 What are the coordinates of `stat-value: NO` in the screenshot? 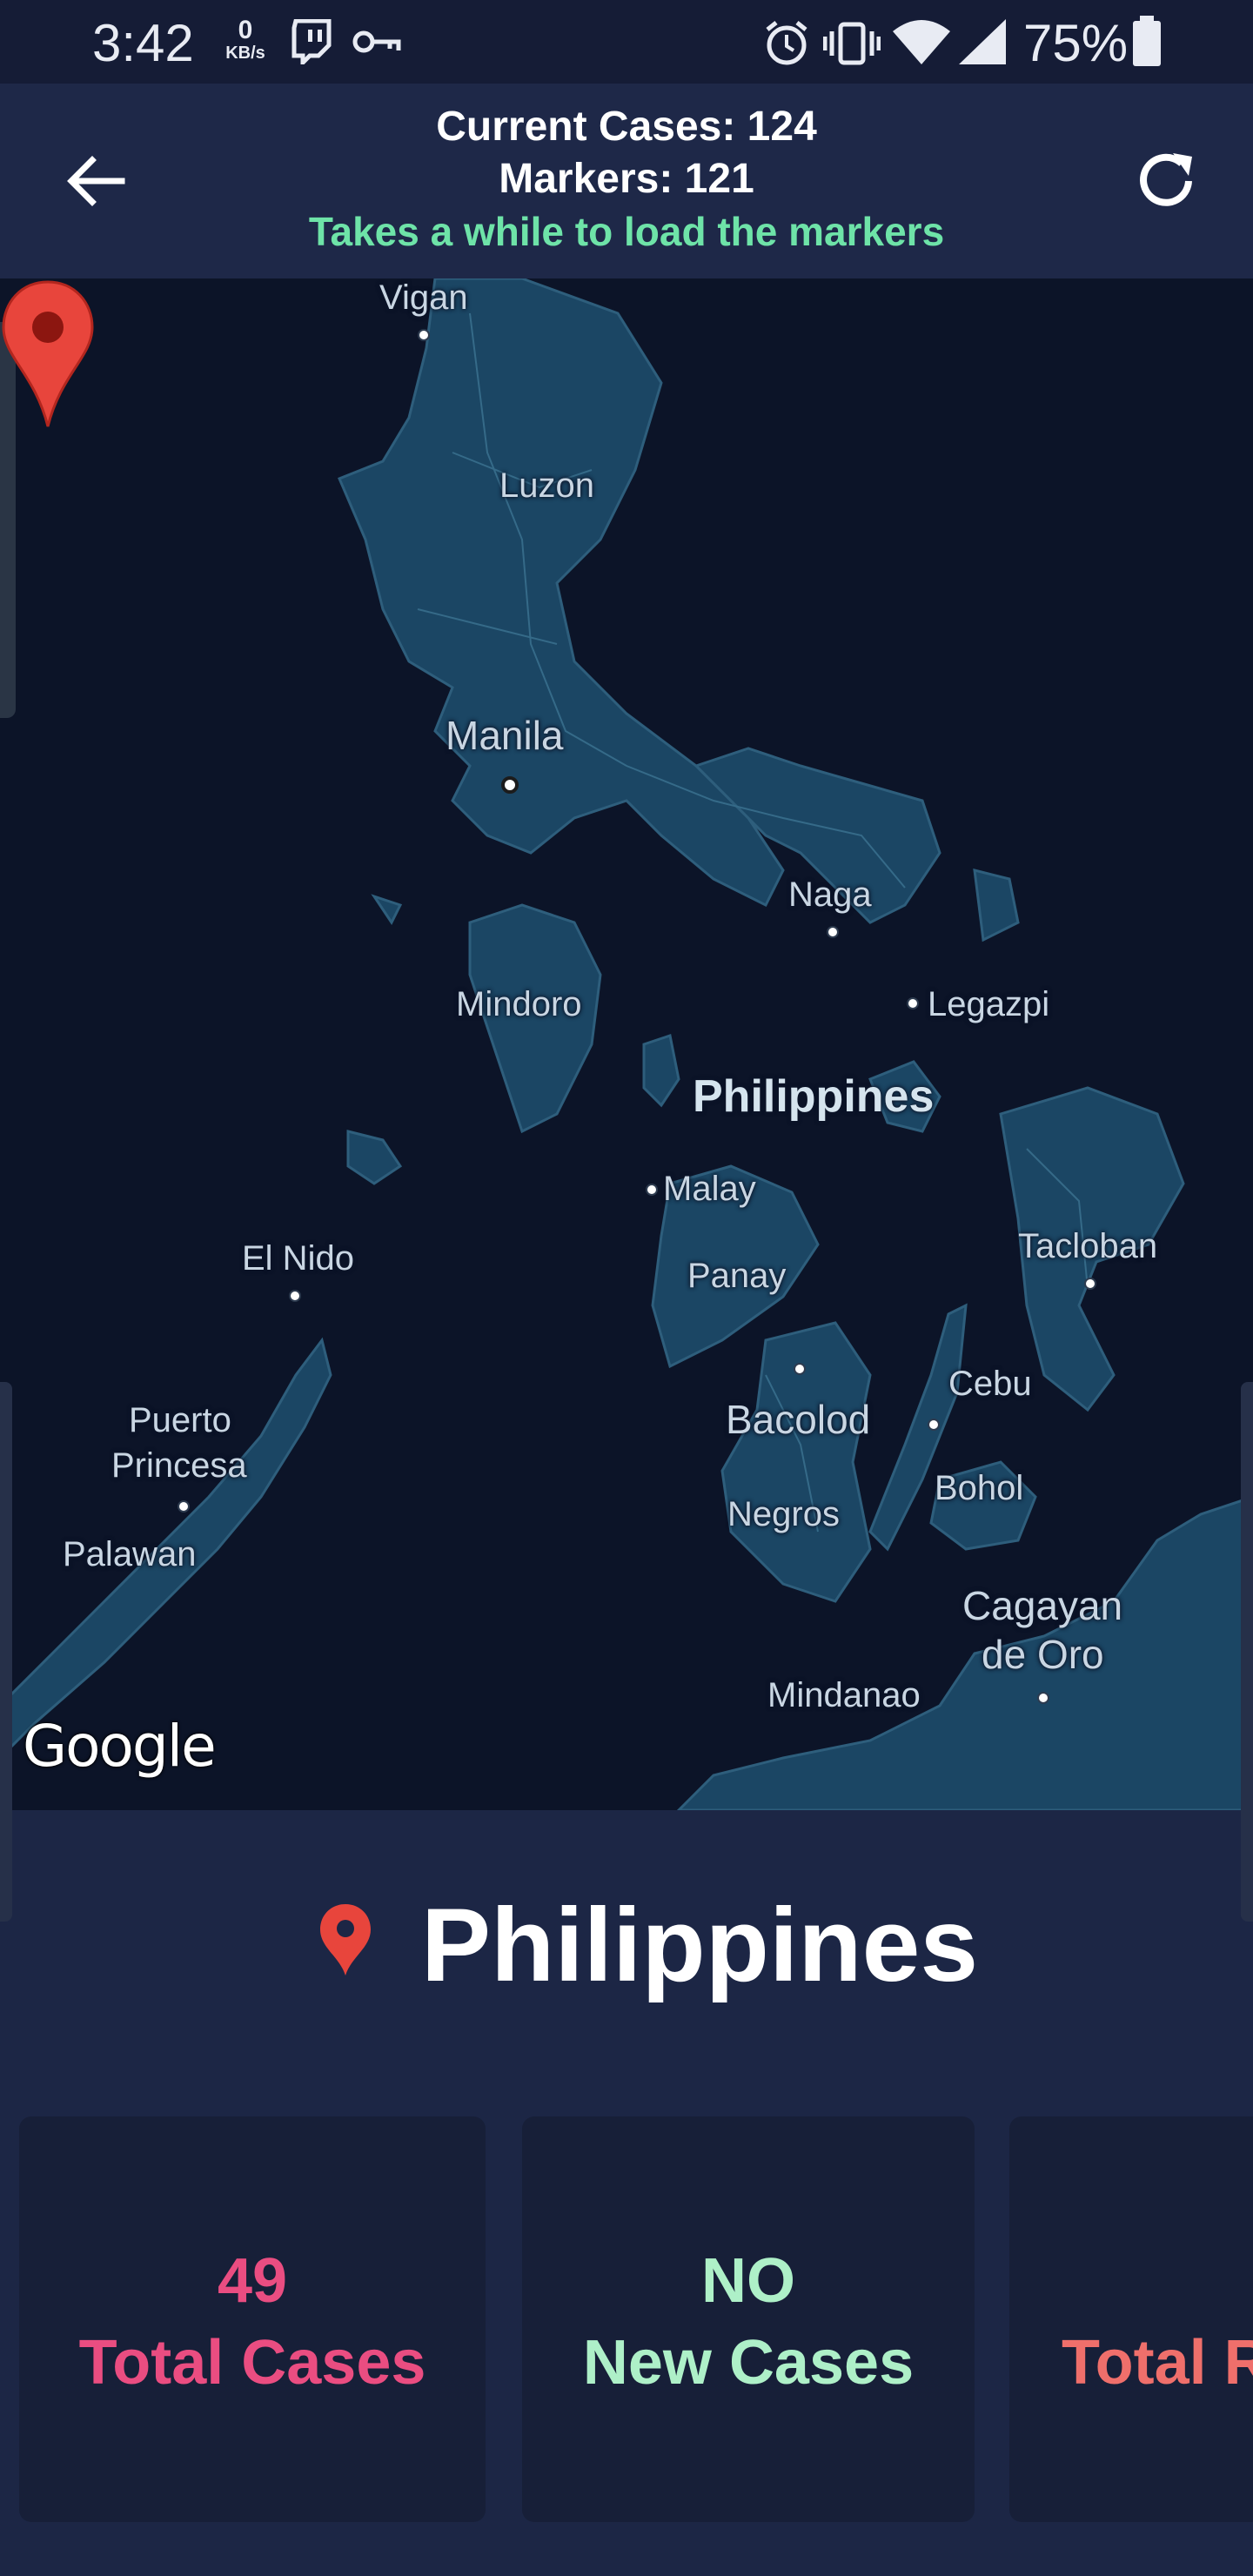 It's located at (748, 2281).